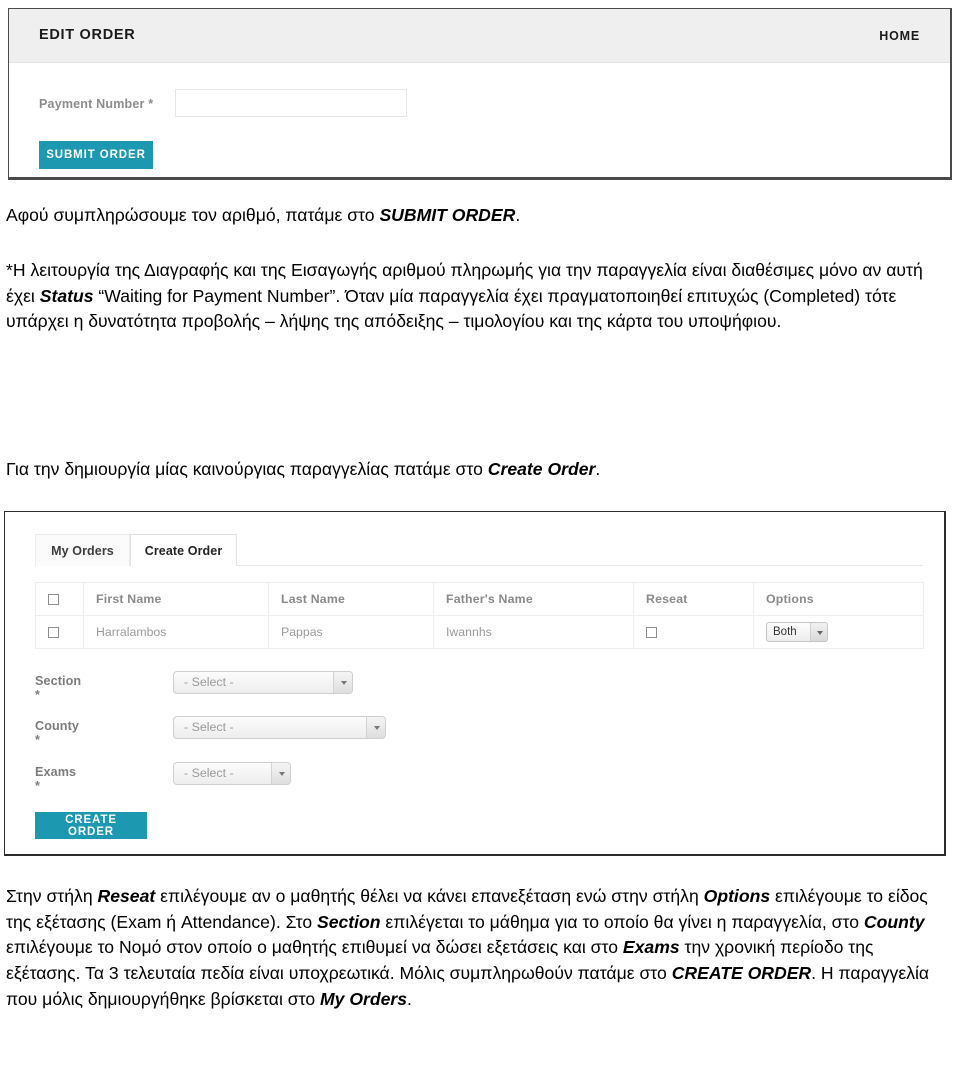 This screenshot has height=1069, width=960. What do you see at coordinates (533, 632) in the screenshot?
I see `cell-fathers-name: Iwannhs` at bounding box center [533, 632].